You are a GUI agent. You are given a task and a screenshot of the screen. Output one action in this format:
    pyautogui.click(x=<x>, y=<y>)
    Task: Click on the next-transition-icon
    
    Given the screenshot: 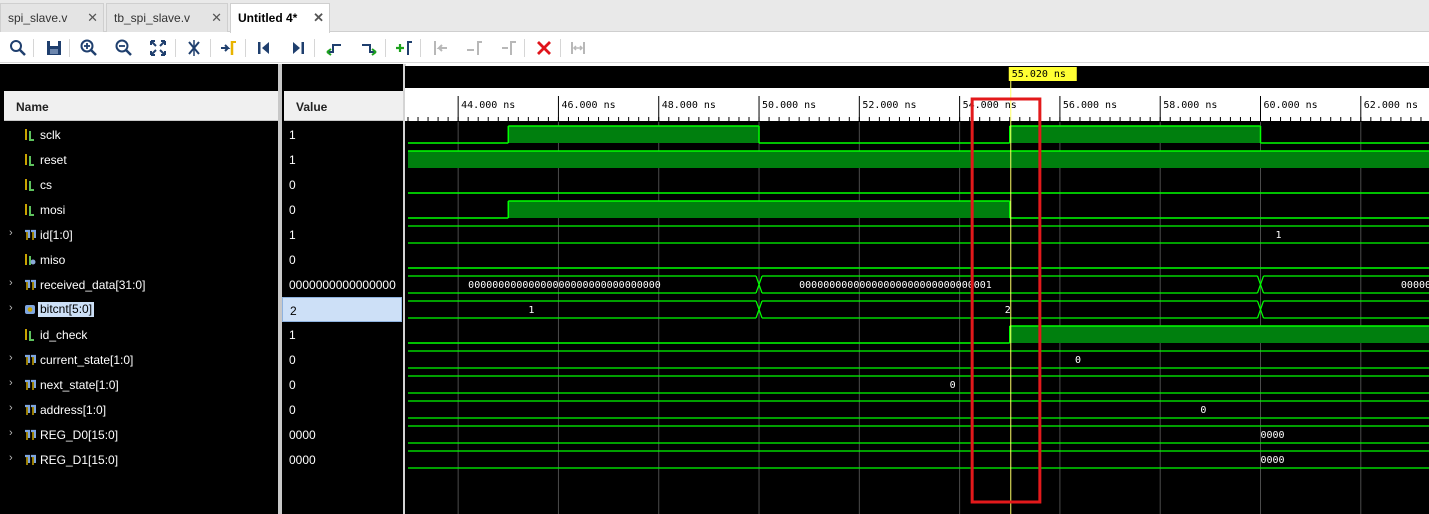 What is the action you would take?
    pyautogui.click(x=369, y=48)
    